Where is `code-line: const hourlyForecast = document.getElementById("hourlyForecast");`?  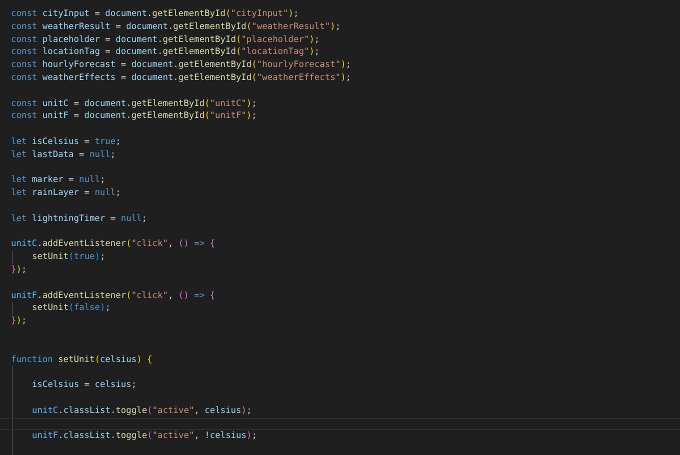
code-line: const hourlyForecast = document.getElementById("hourlyForecast"); is located at coordinates (181, 65).